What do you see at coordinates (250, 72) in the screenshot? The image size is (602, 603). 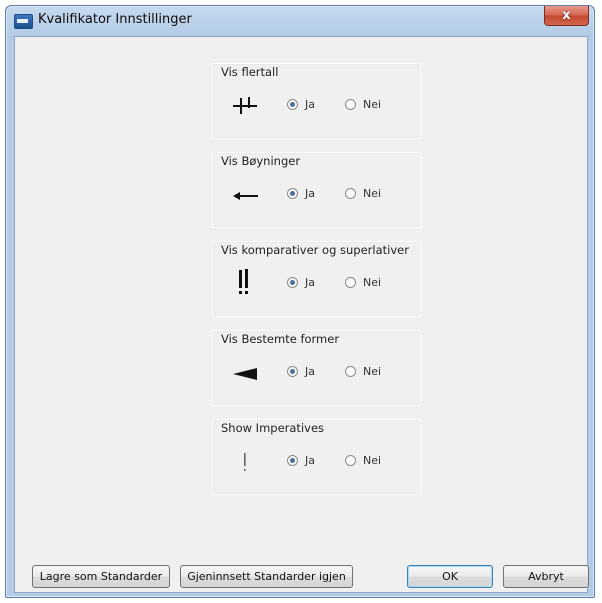 I see `group-label: Vis flertall` at bounding box center [250, 72].